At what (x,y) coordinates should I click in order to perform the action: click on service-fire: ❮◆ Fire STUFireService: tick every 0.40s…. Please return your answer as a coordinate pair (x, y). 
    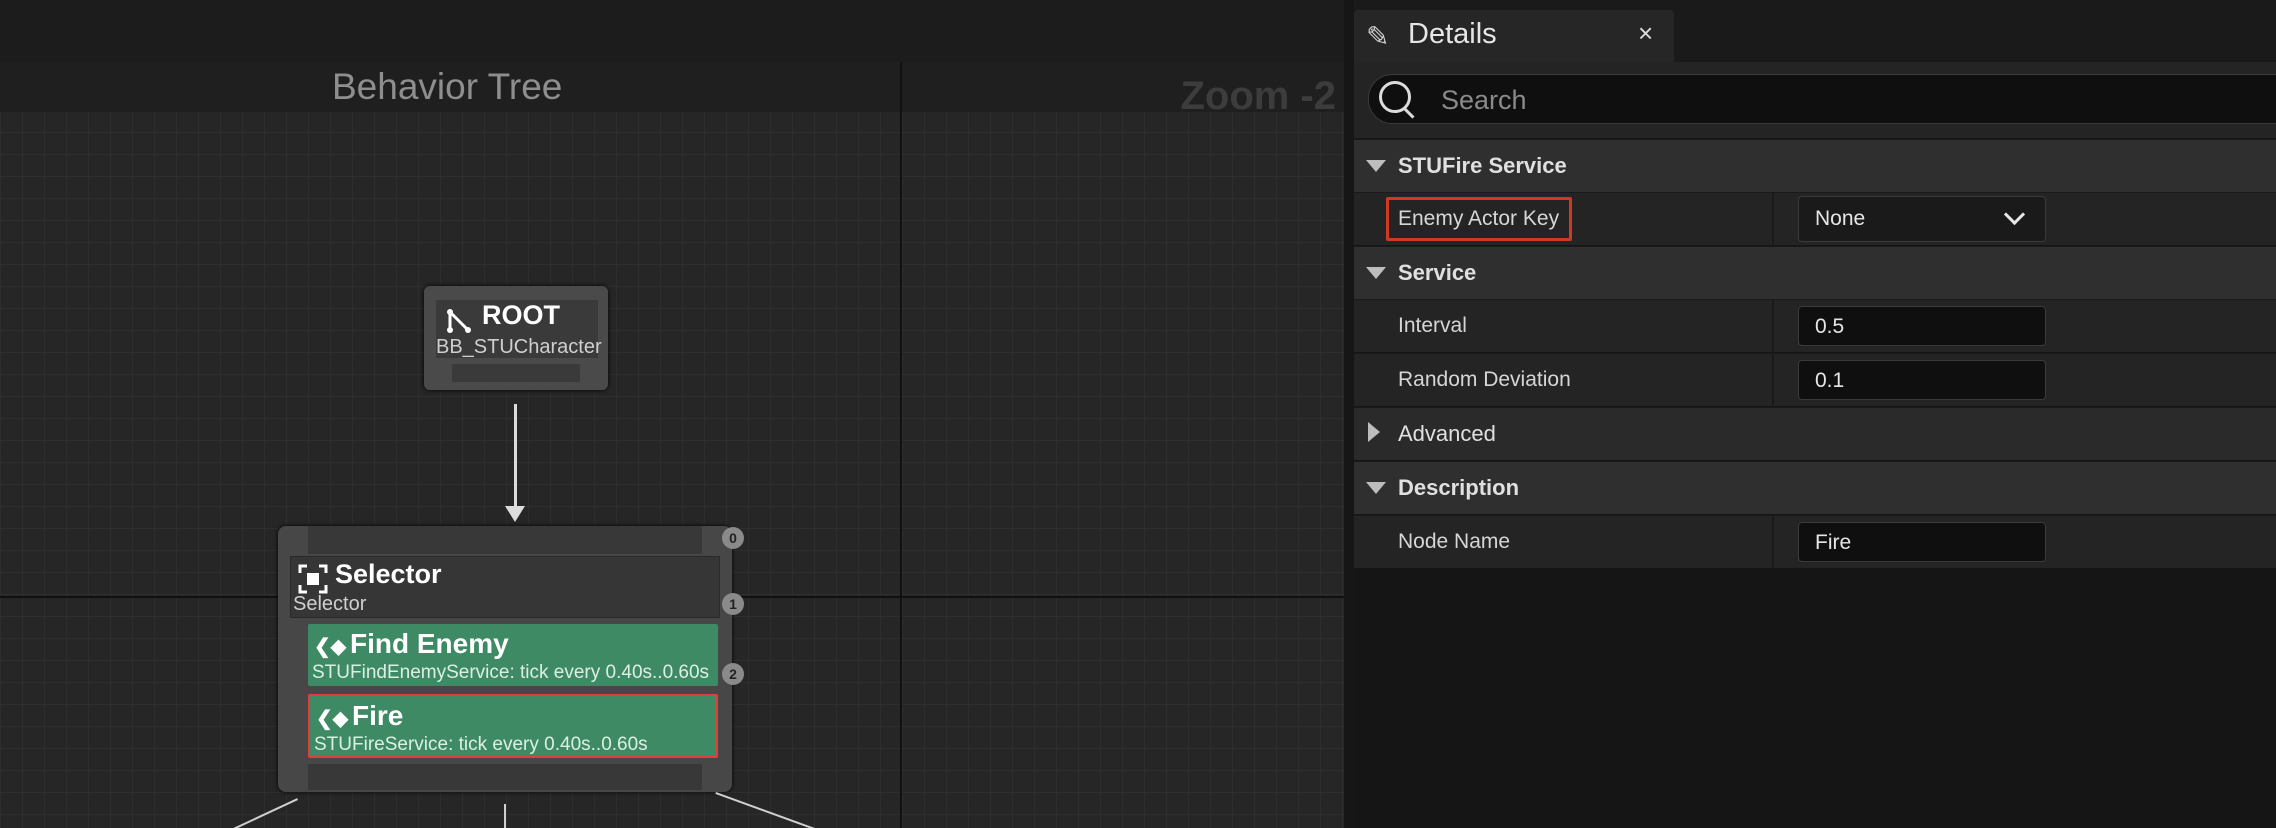
    Looking at the image, I should click on (513, 726).